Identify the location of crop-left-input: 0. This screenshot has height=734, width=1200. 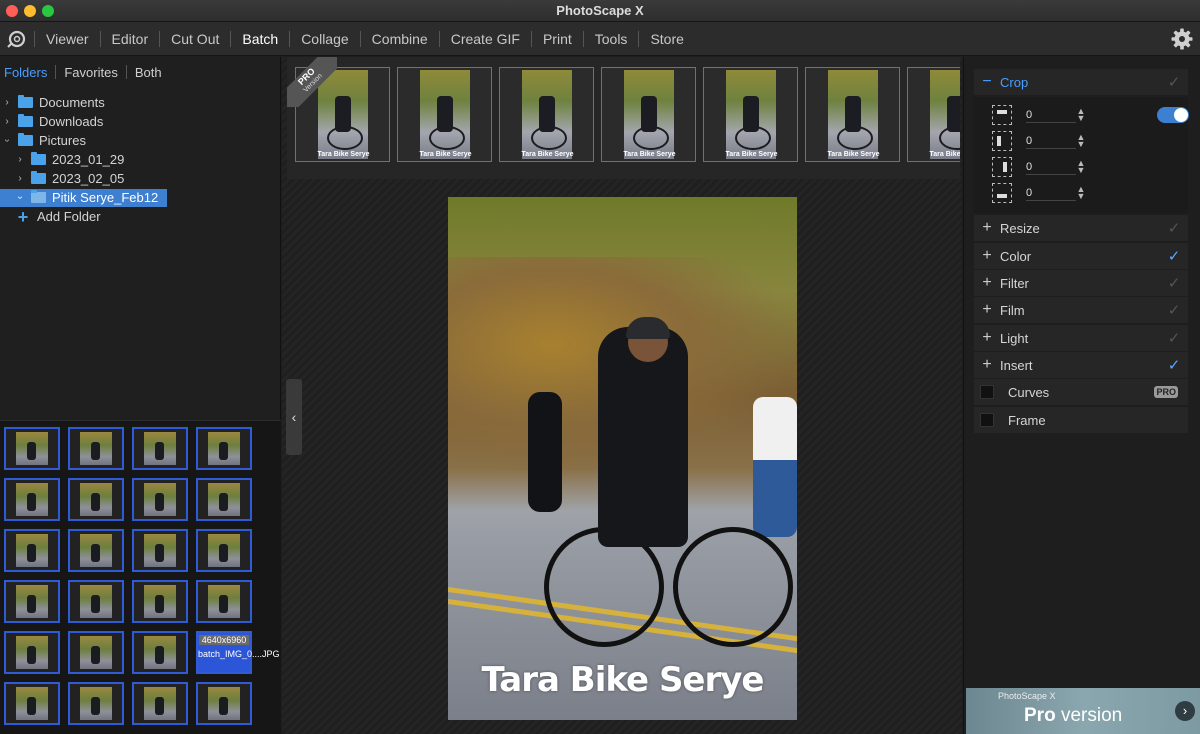
(1051, 141).